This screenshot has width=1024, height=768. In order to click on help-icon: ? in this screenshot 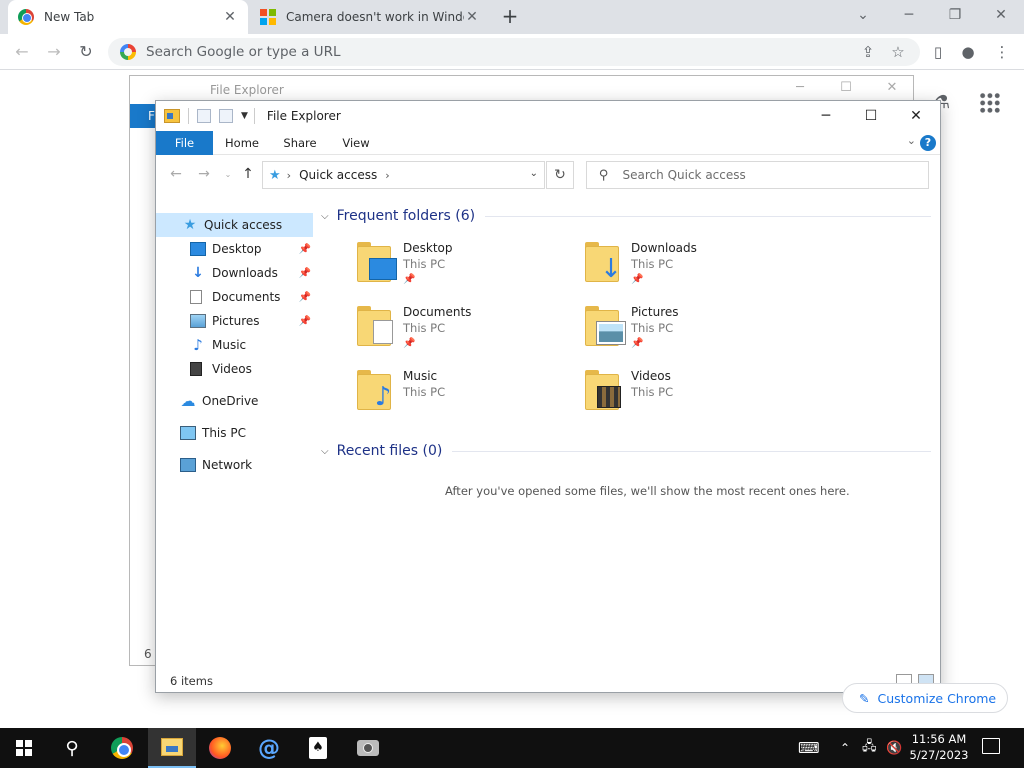, I will do `click(928, 143)`.